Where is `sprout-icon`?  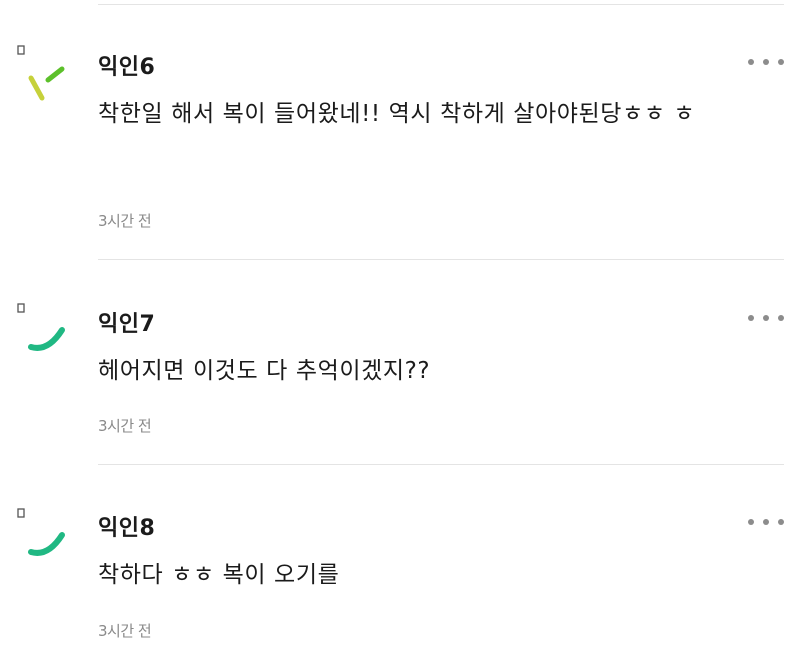
sprout-icon is located at coordinates (41, 73).